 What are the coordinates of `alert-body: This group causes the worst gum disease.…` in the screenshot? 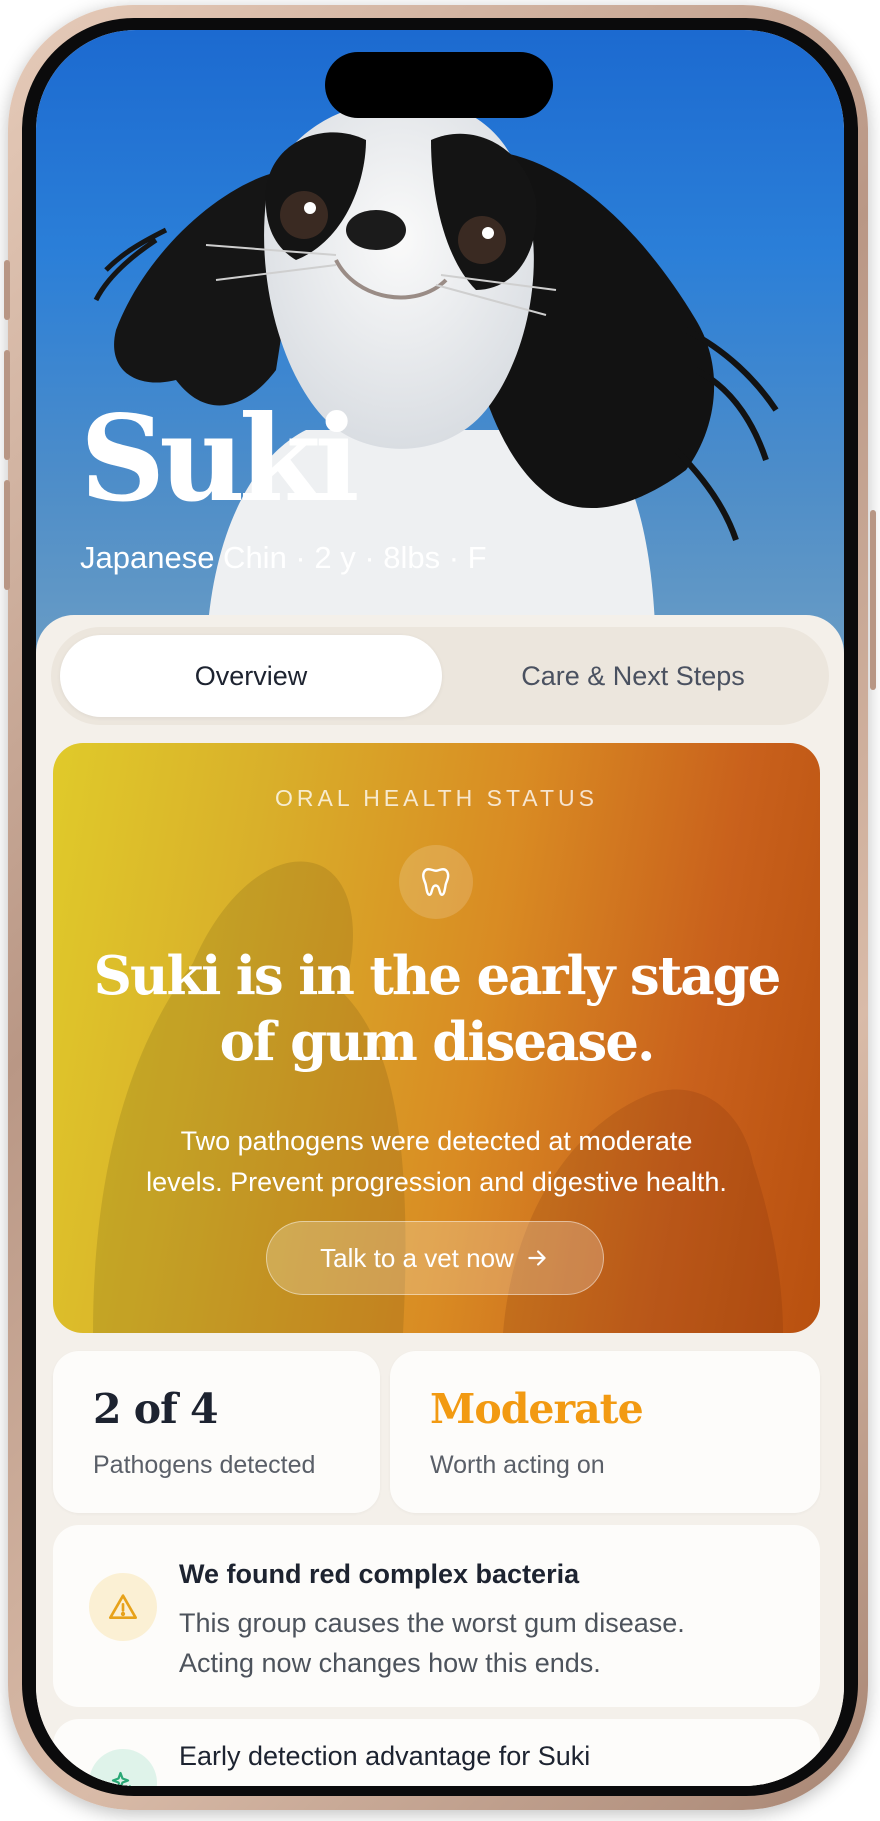 It's located at (489, 1643).